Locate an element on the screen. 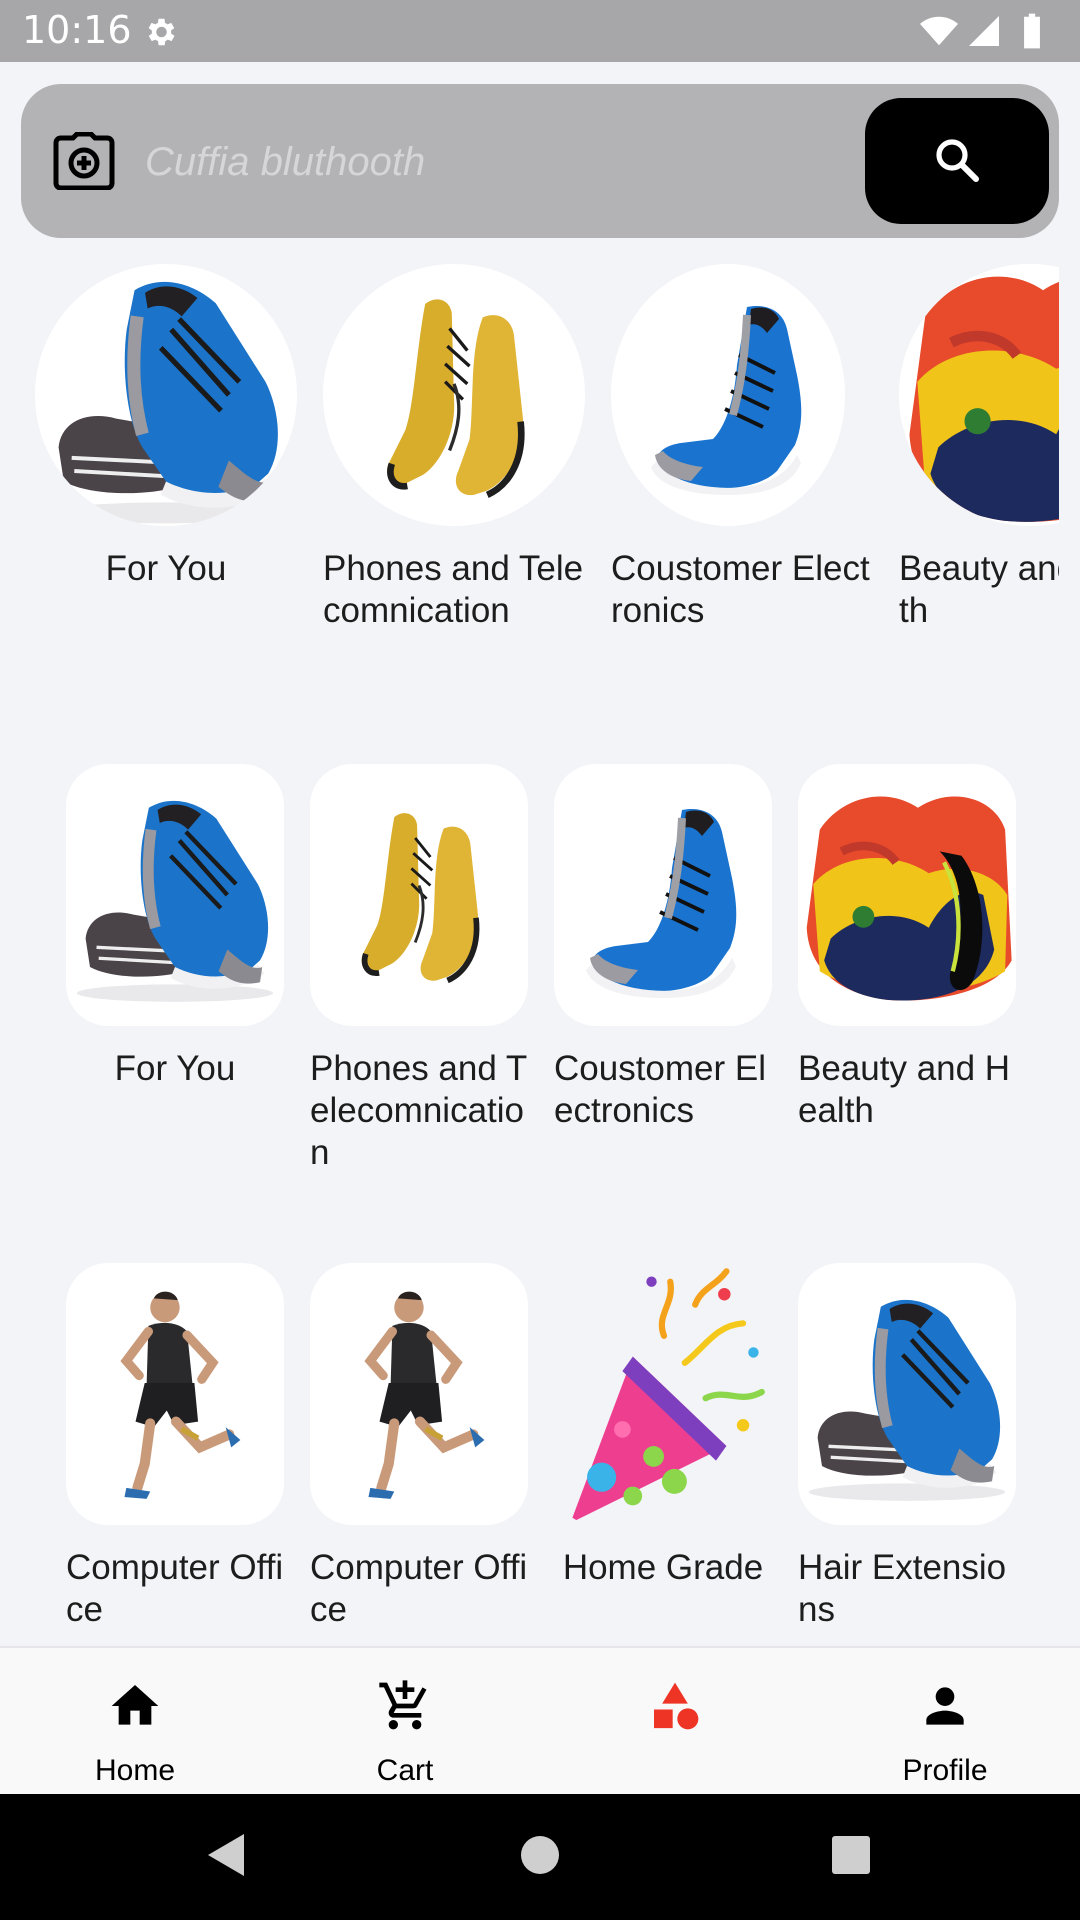  nav-item-cart: Cart is located at coordinates (405, 1722).